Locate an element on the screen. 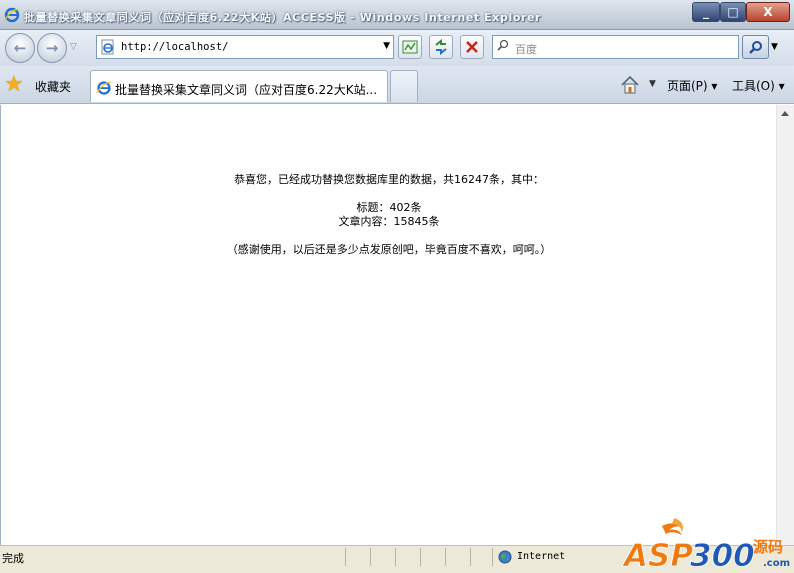  url-text: http://localhost/ is located at coordinates (175, 47).